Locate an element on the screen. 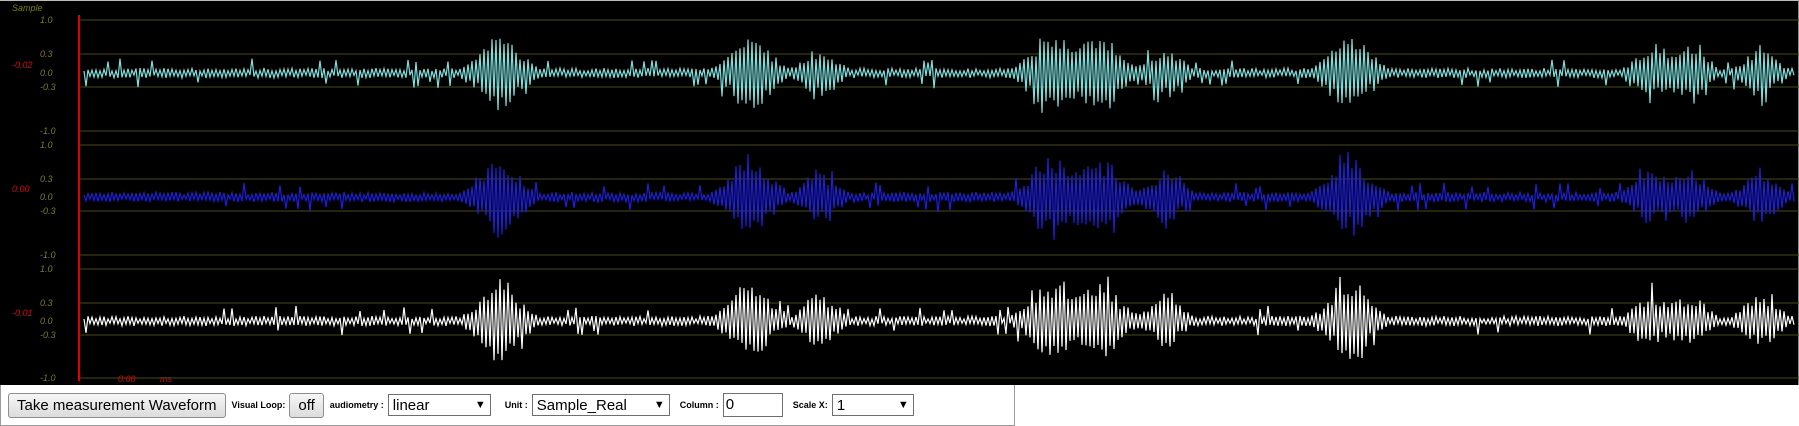  cursor-time-label: 0.00 is located at coordinates (127, 379).